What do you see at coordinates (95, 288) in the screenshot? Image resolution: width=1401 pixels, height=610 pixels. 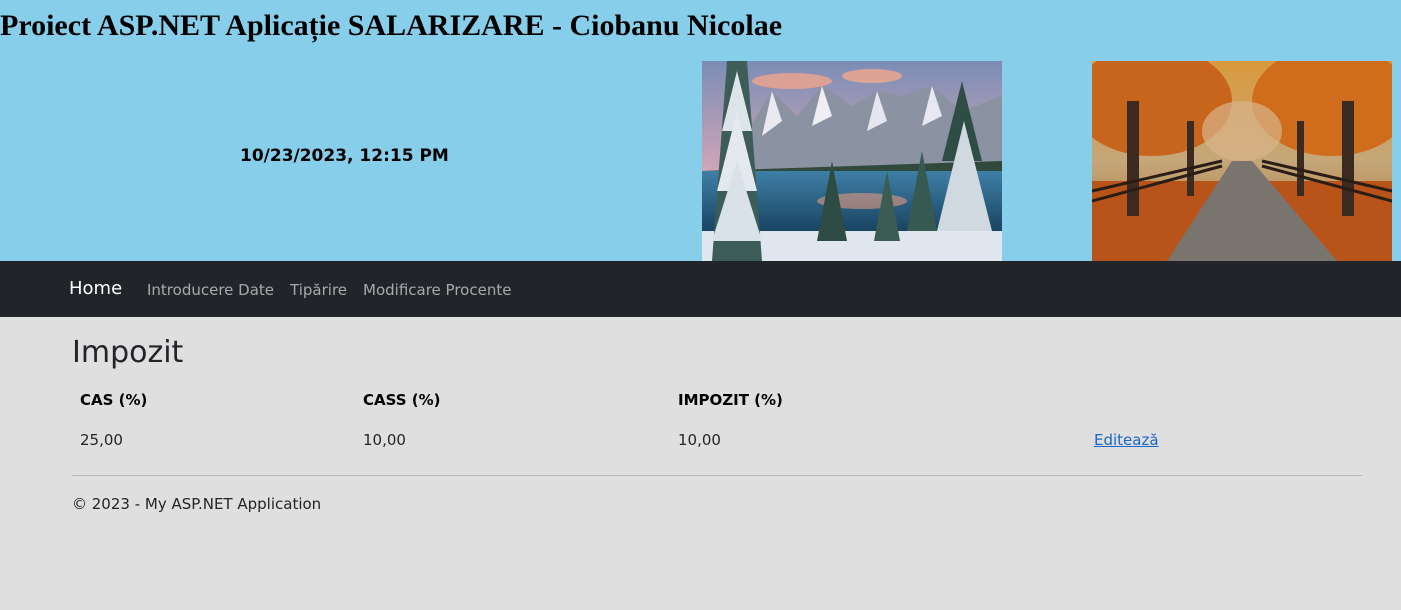 I see `nav-home-link: Home` at bounding box center [95, 288].